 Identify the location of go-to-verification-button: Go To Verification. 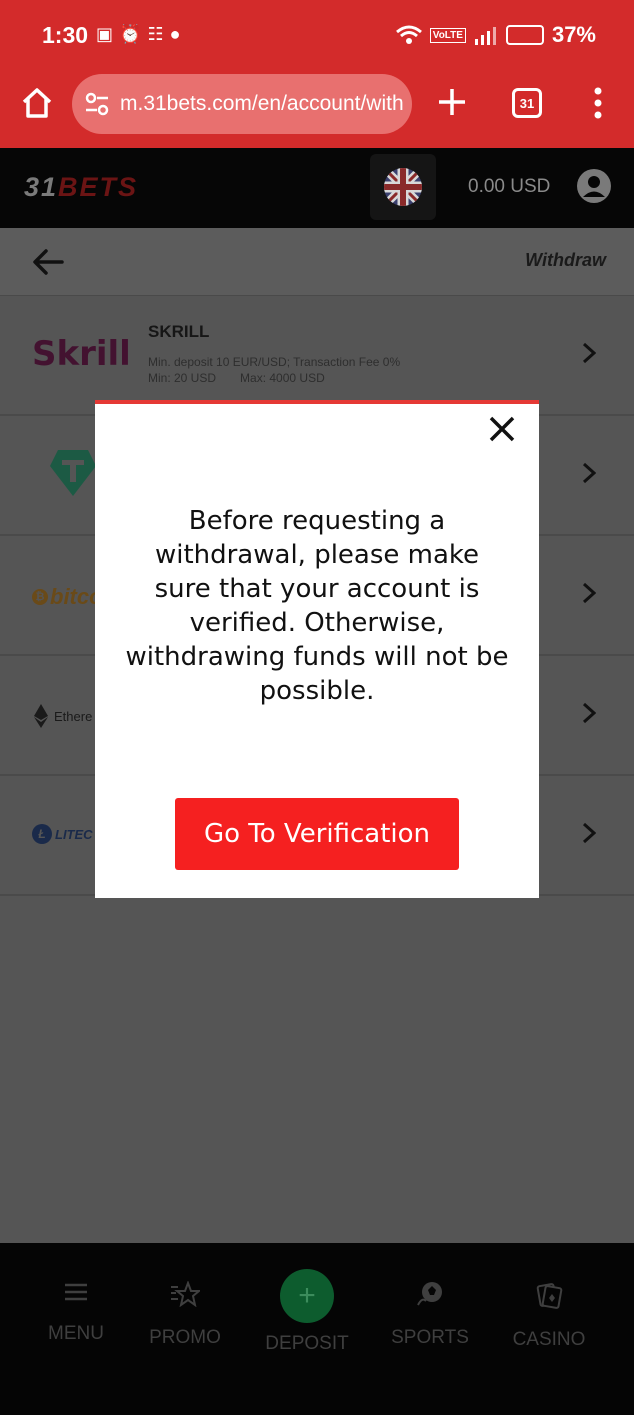
(317, 834).